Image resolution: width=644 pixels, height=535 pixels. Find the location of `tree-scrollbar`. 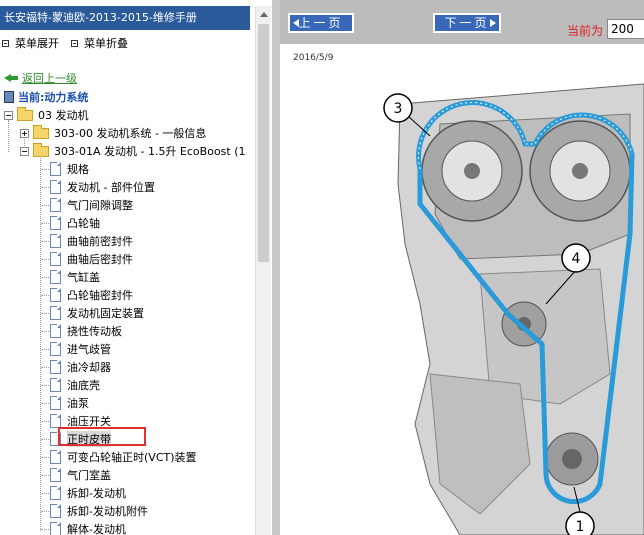

tree-scrollbar is located at coordinates (263, 270).